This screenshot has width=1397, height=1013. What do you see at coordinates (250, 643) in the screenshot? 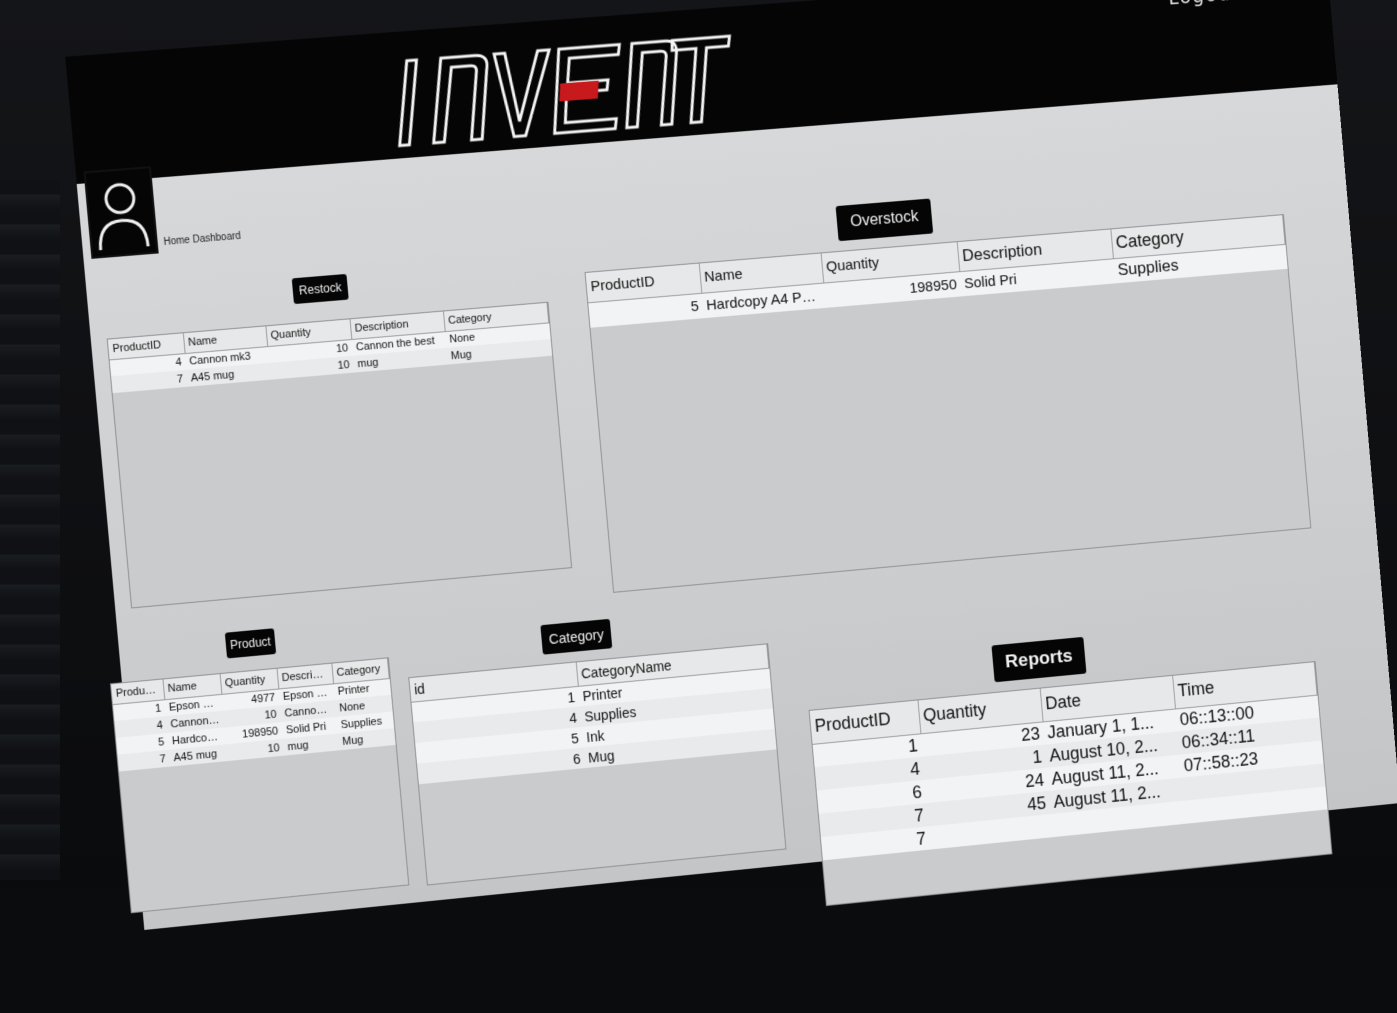
I see `product-button: Product` at bounding box center [250, 643].